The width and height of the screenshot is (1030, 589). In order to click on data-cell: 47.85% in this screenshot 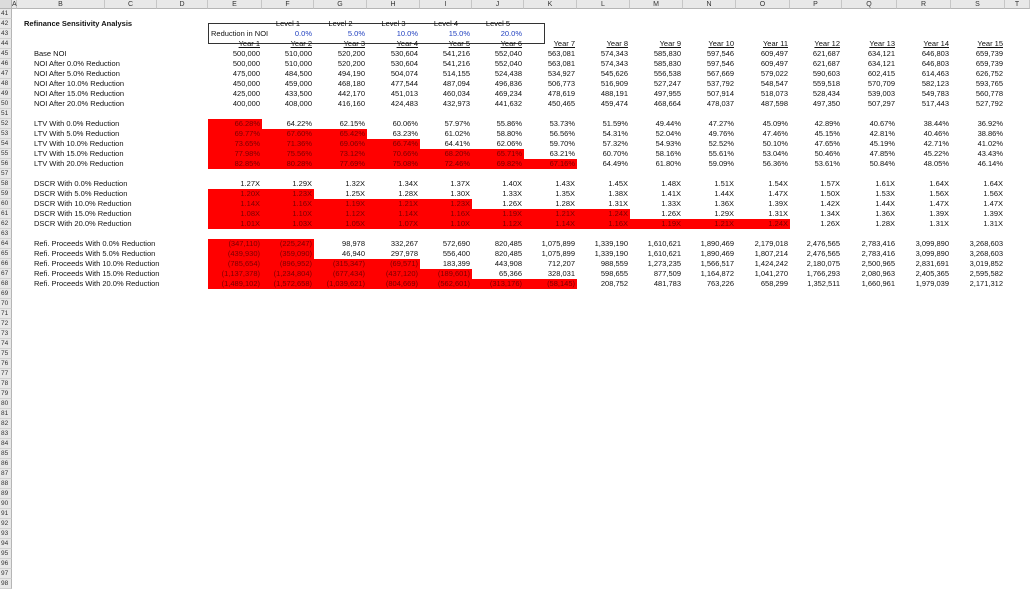, I will do `click(869, 154)`.